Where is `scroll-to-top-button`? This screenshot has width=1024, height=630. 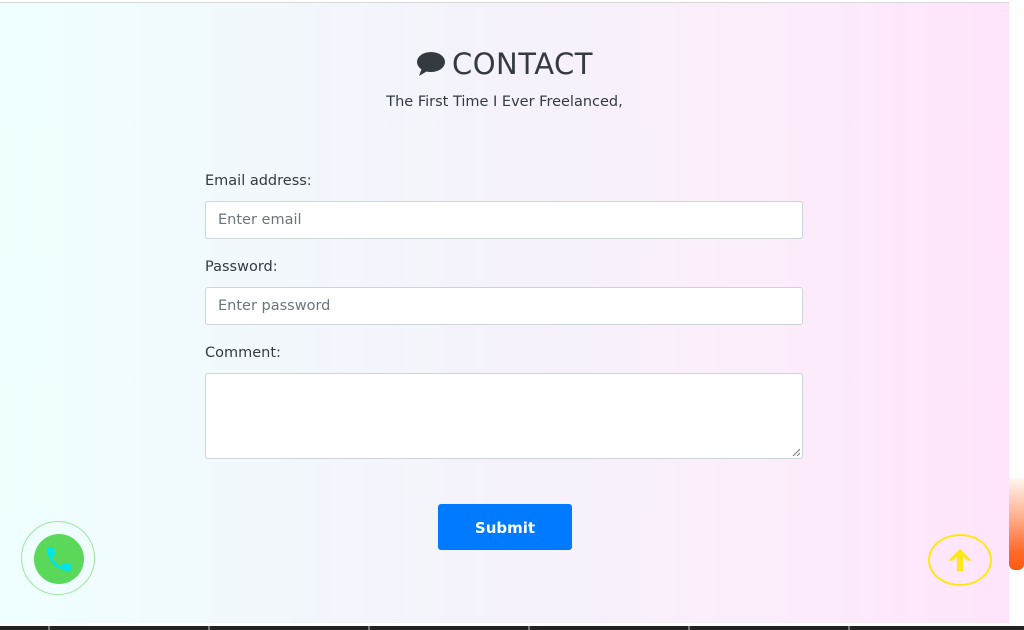
scroll-to-top-button is located at coordinates (960, 560).